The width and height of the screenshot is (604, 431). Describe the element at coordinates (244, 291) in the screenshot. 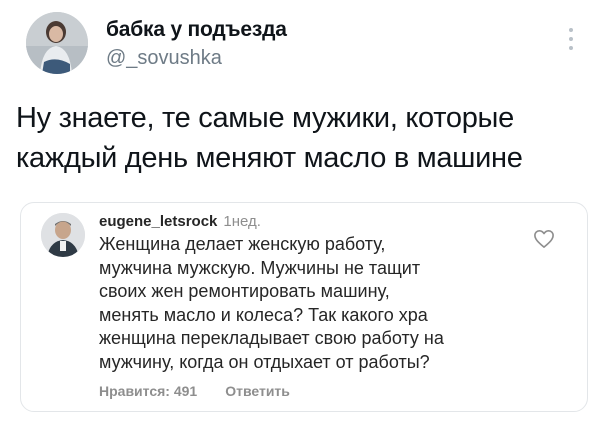

I see `comment-line: своих жен ремонтировать машину,` at that location.